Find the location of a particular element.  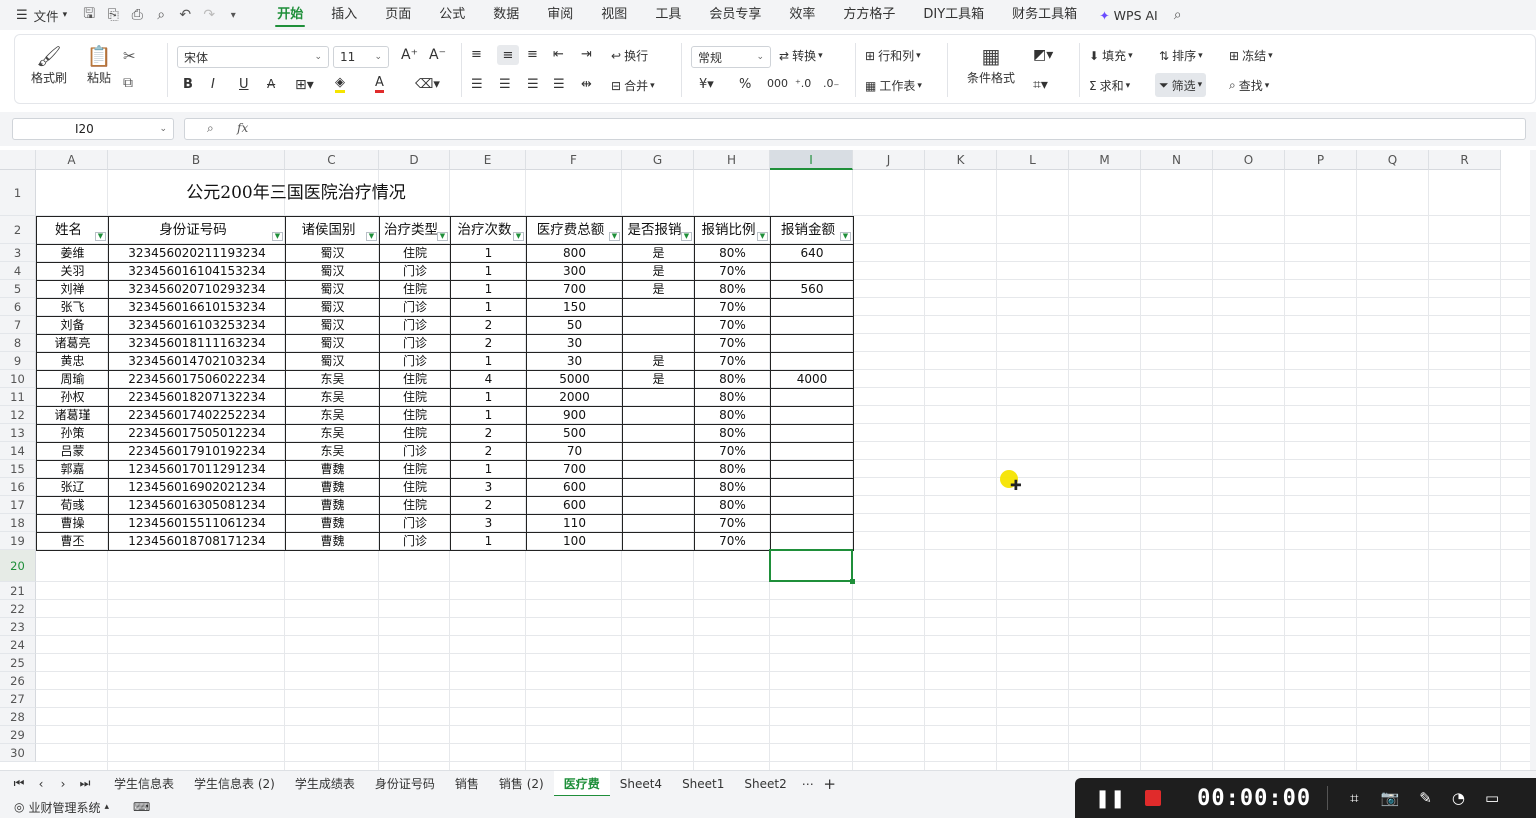

table-cell: 2000 is located at coordinates (574, 397).